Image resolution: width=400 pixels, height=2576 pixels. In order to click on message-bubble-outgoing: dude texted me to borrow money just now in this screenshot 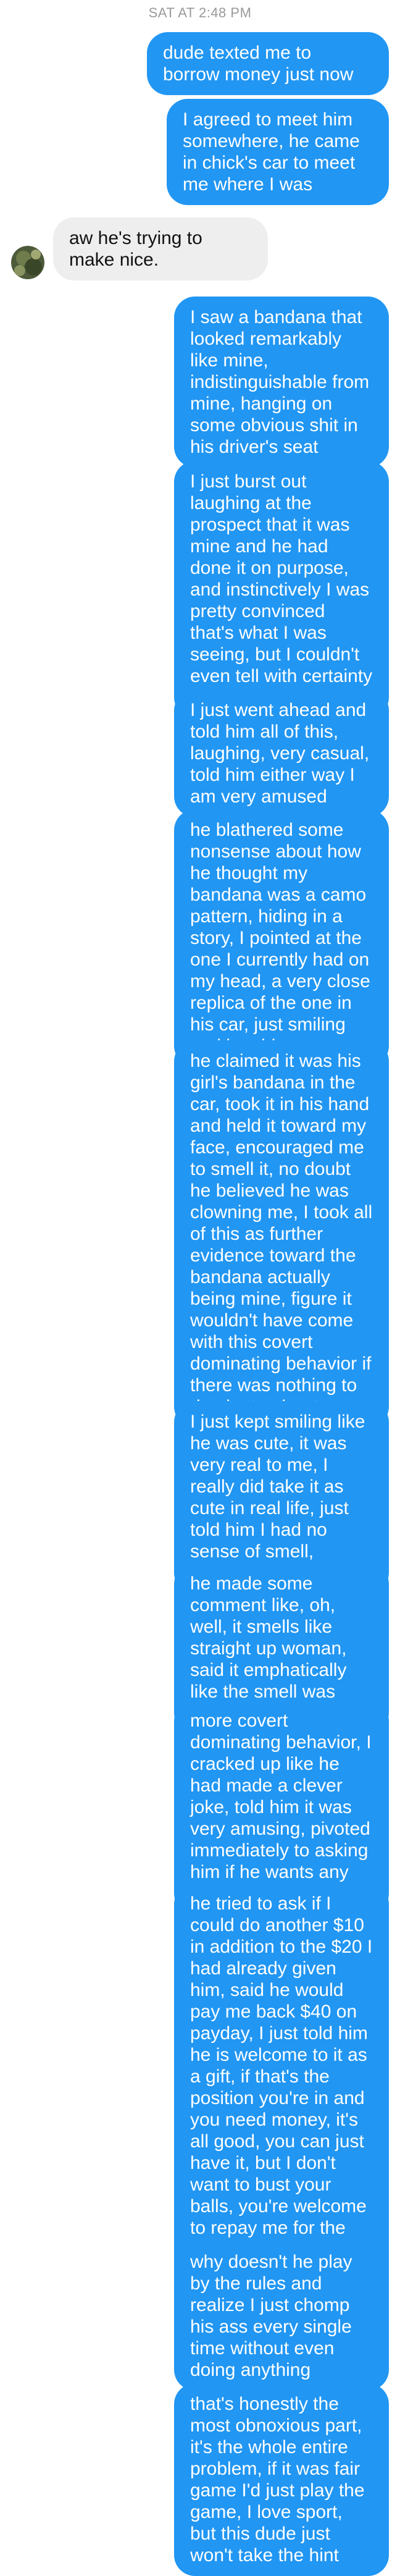, I will do `click(268, 63)`.